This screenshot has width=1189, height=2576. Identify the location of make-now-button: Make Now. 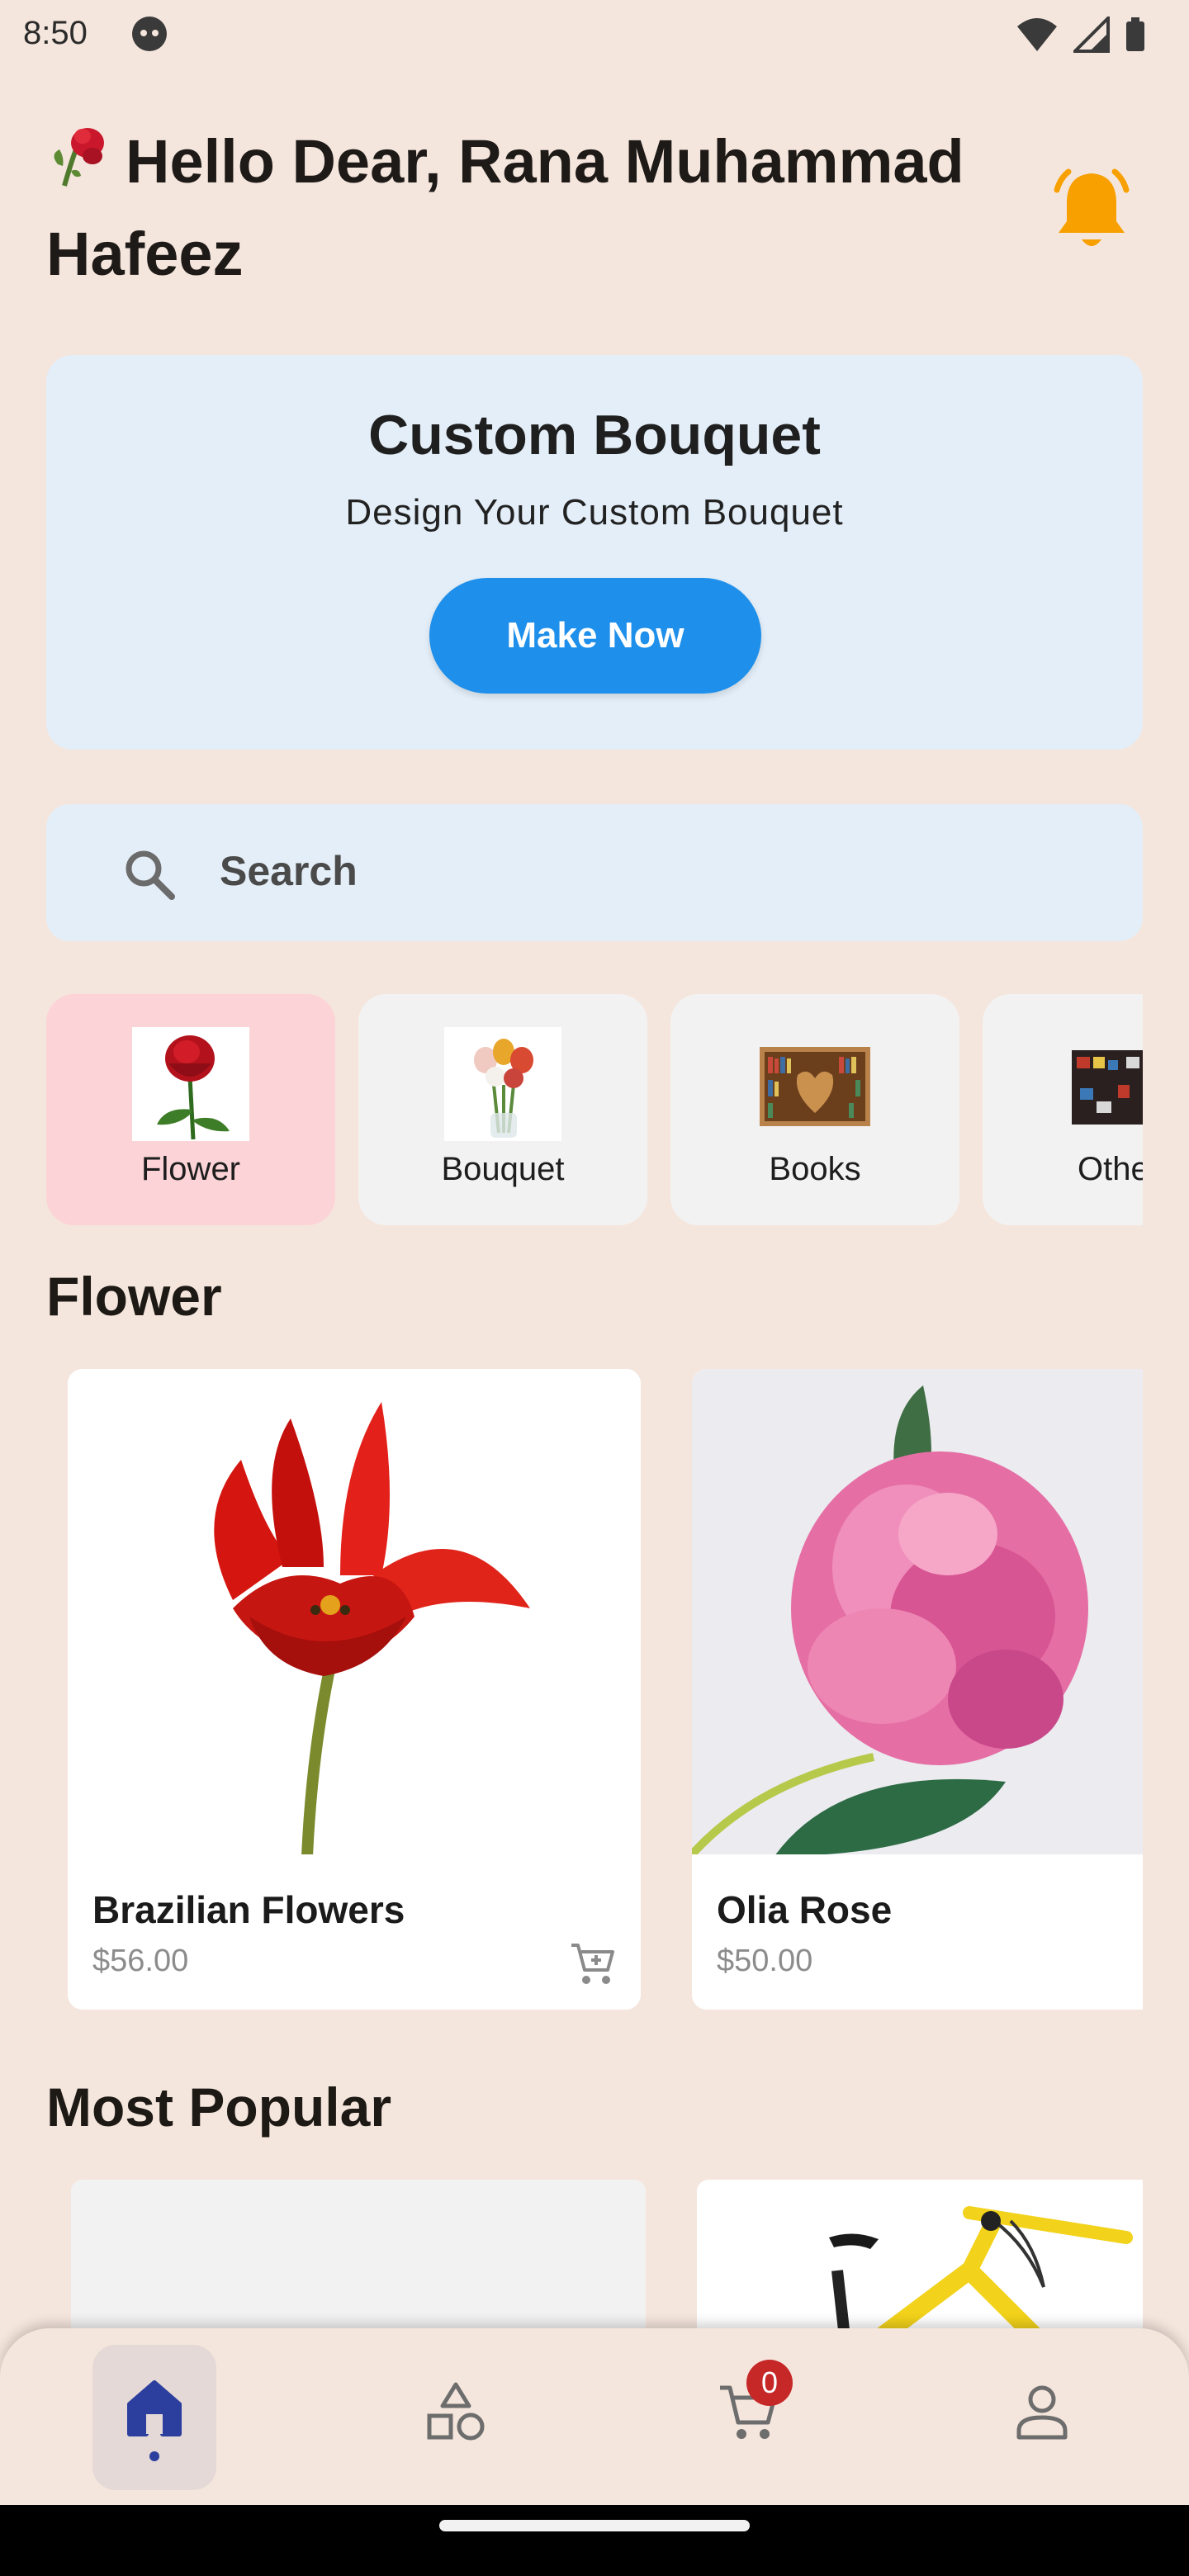
(595, 636).